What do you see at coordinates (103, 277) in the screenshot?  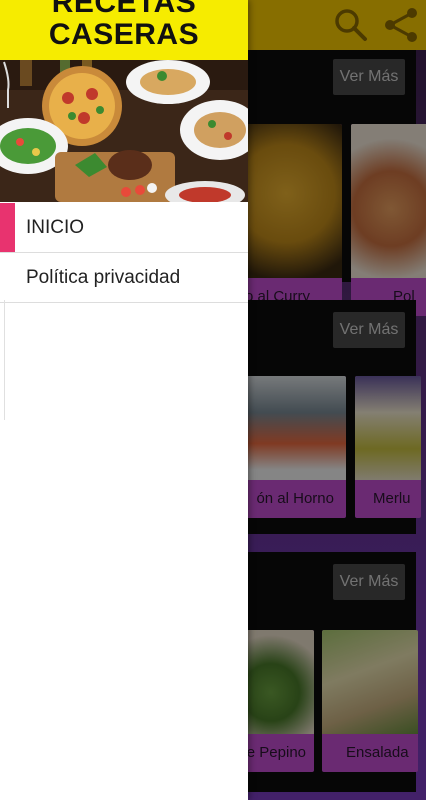 I see `menu-item-label: Política privacidad` at bounding box center [103, 277].